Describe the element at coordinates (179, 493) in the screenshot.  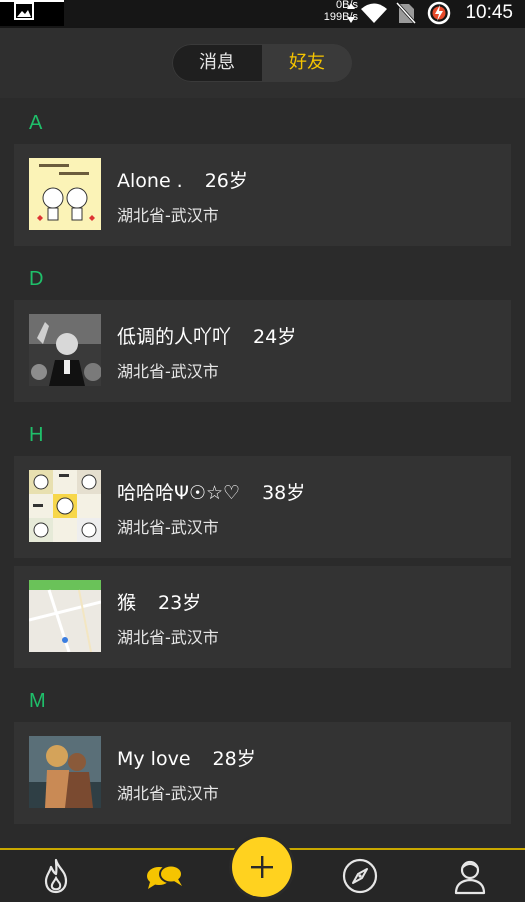
I see `friend-name: 哈哈哈Ψ☉☆♡` at that location.